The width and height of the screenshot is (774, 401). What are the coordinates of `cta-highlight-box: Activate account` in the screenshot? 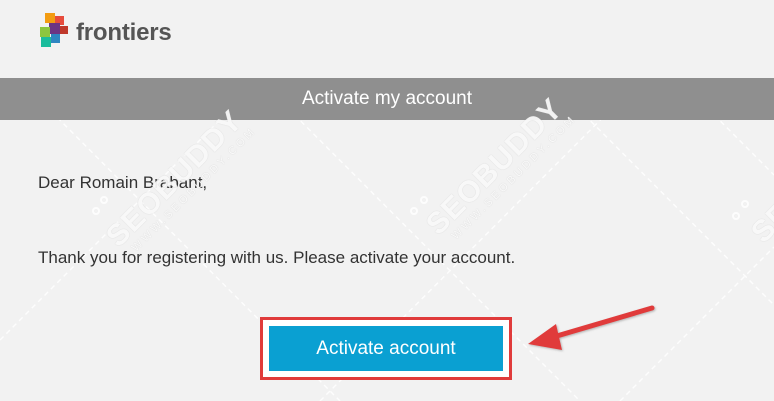 It's located at (386, 348).